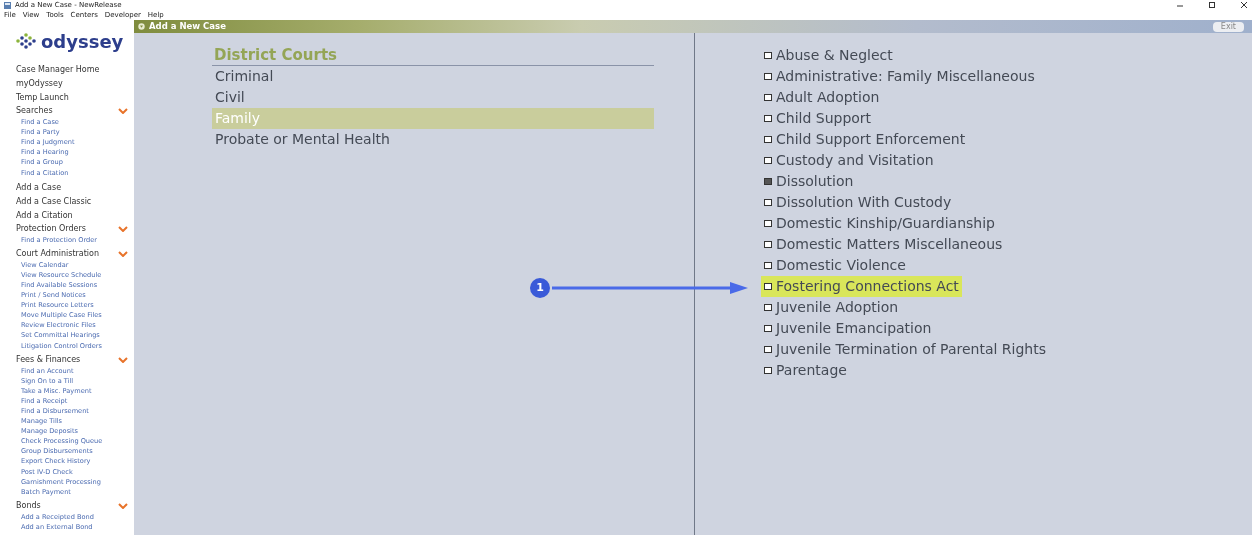 The width and height of the screenshot is (1252, 535). What do you see at coordinates (871, 139) in the screenshot?
I see `case-type-label: Child Support Enforcement` at bounding box center [871, 139].